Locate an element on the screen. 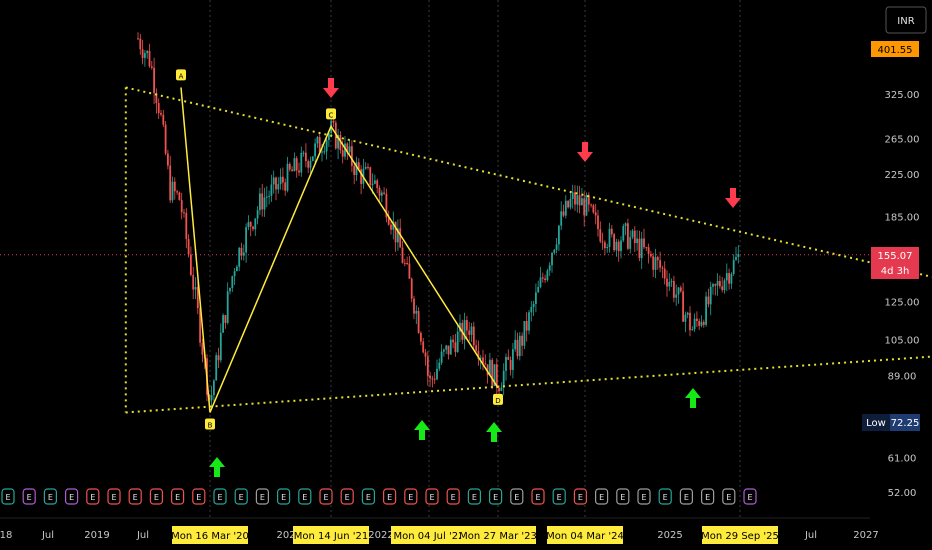 The height and width of the screenshot is (550, 932). date-badge-label: Mon 04 Jul '22 is located at coordinates (429, 536).